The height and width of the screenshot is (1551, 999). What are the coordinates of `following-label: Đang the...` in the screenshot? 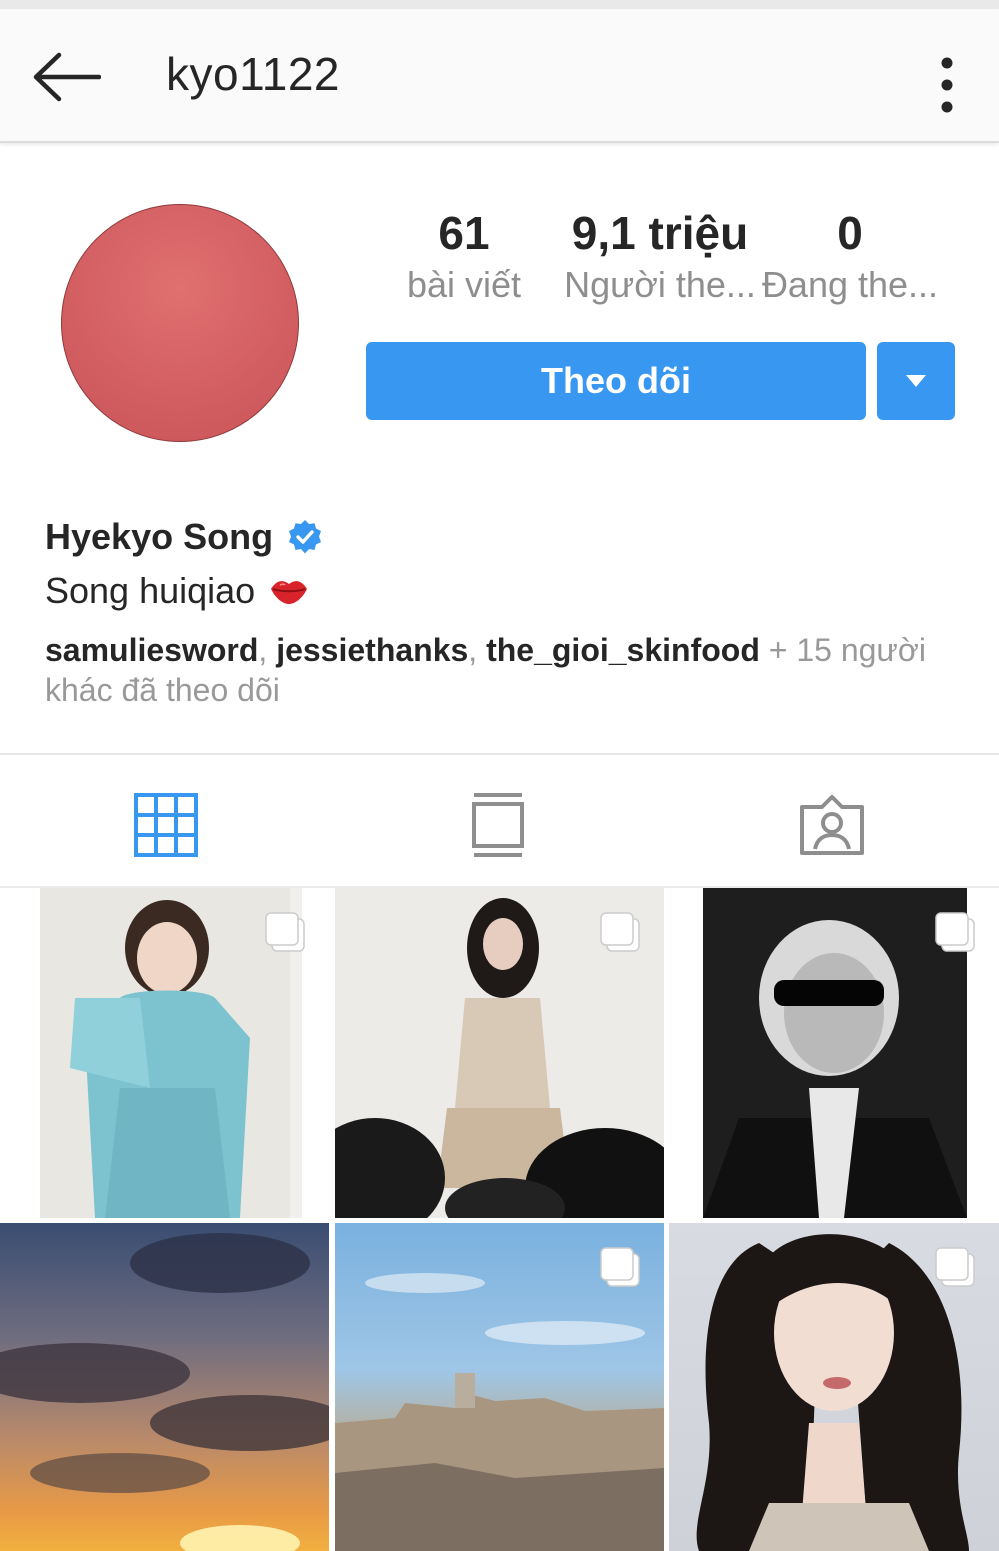 It's located at (850, 284).